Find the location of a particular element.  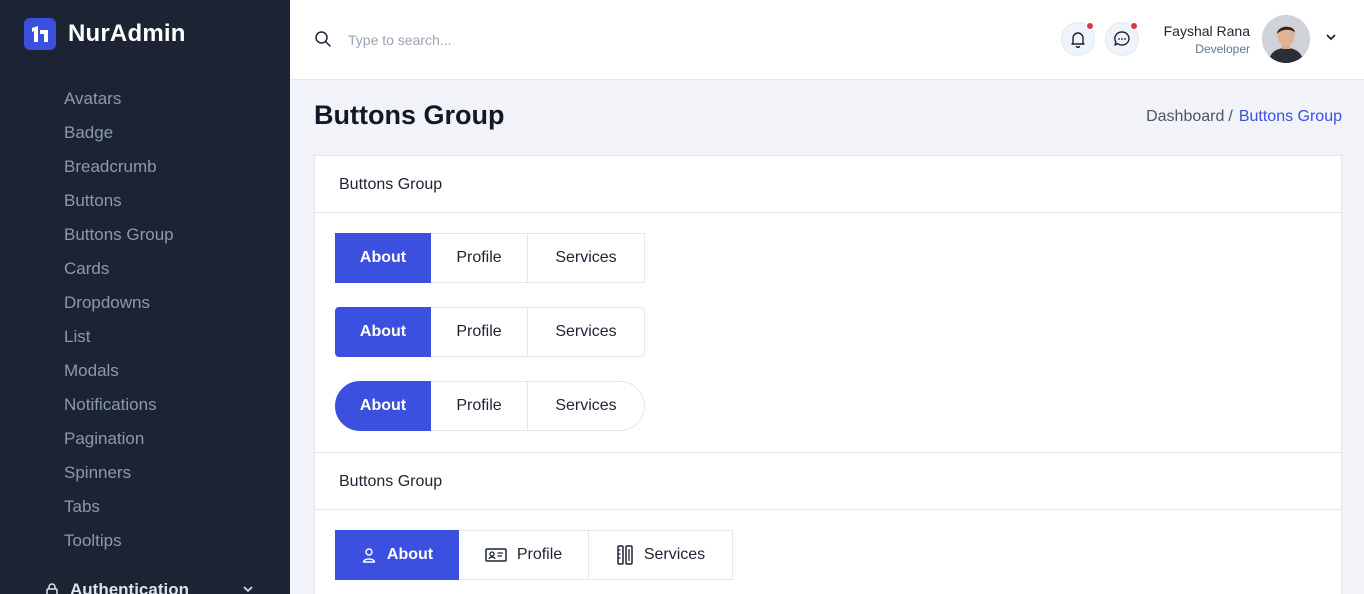

messages-button is located at coordinates (1122, 39).